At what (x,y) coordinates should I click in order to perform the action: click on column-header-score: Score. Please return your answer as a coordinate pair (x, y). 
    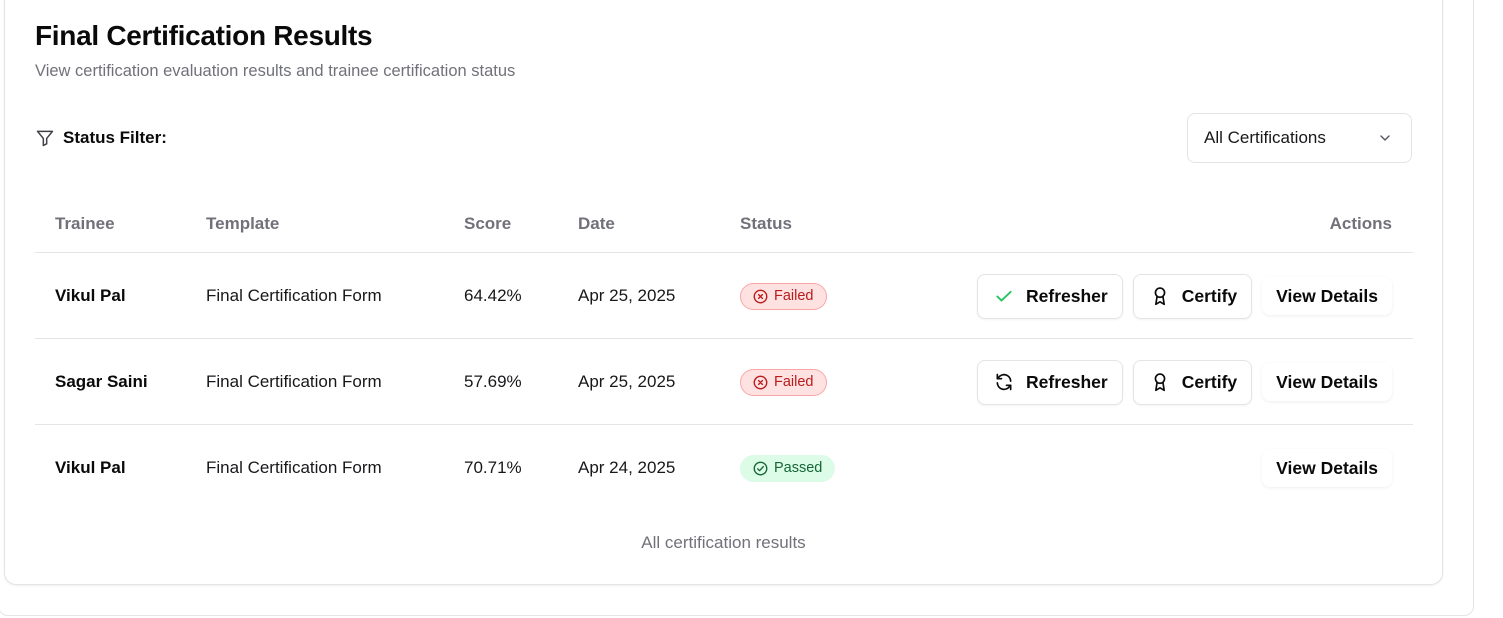
    Looking at the image, I should click on (488, 223).